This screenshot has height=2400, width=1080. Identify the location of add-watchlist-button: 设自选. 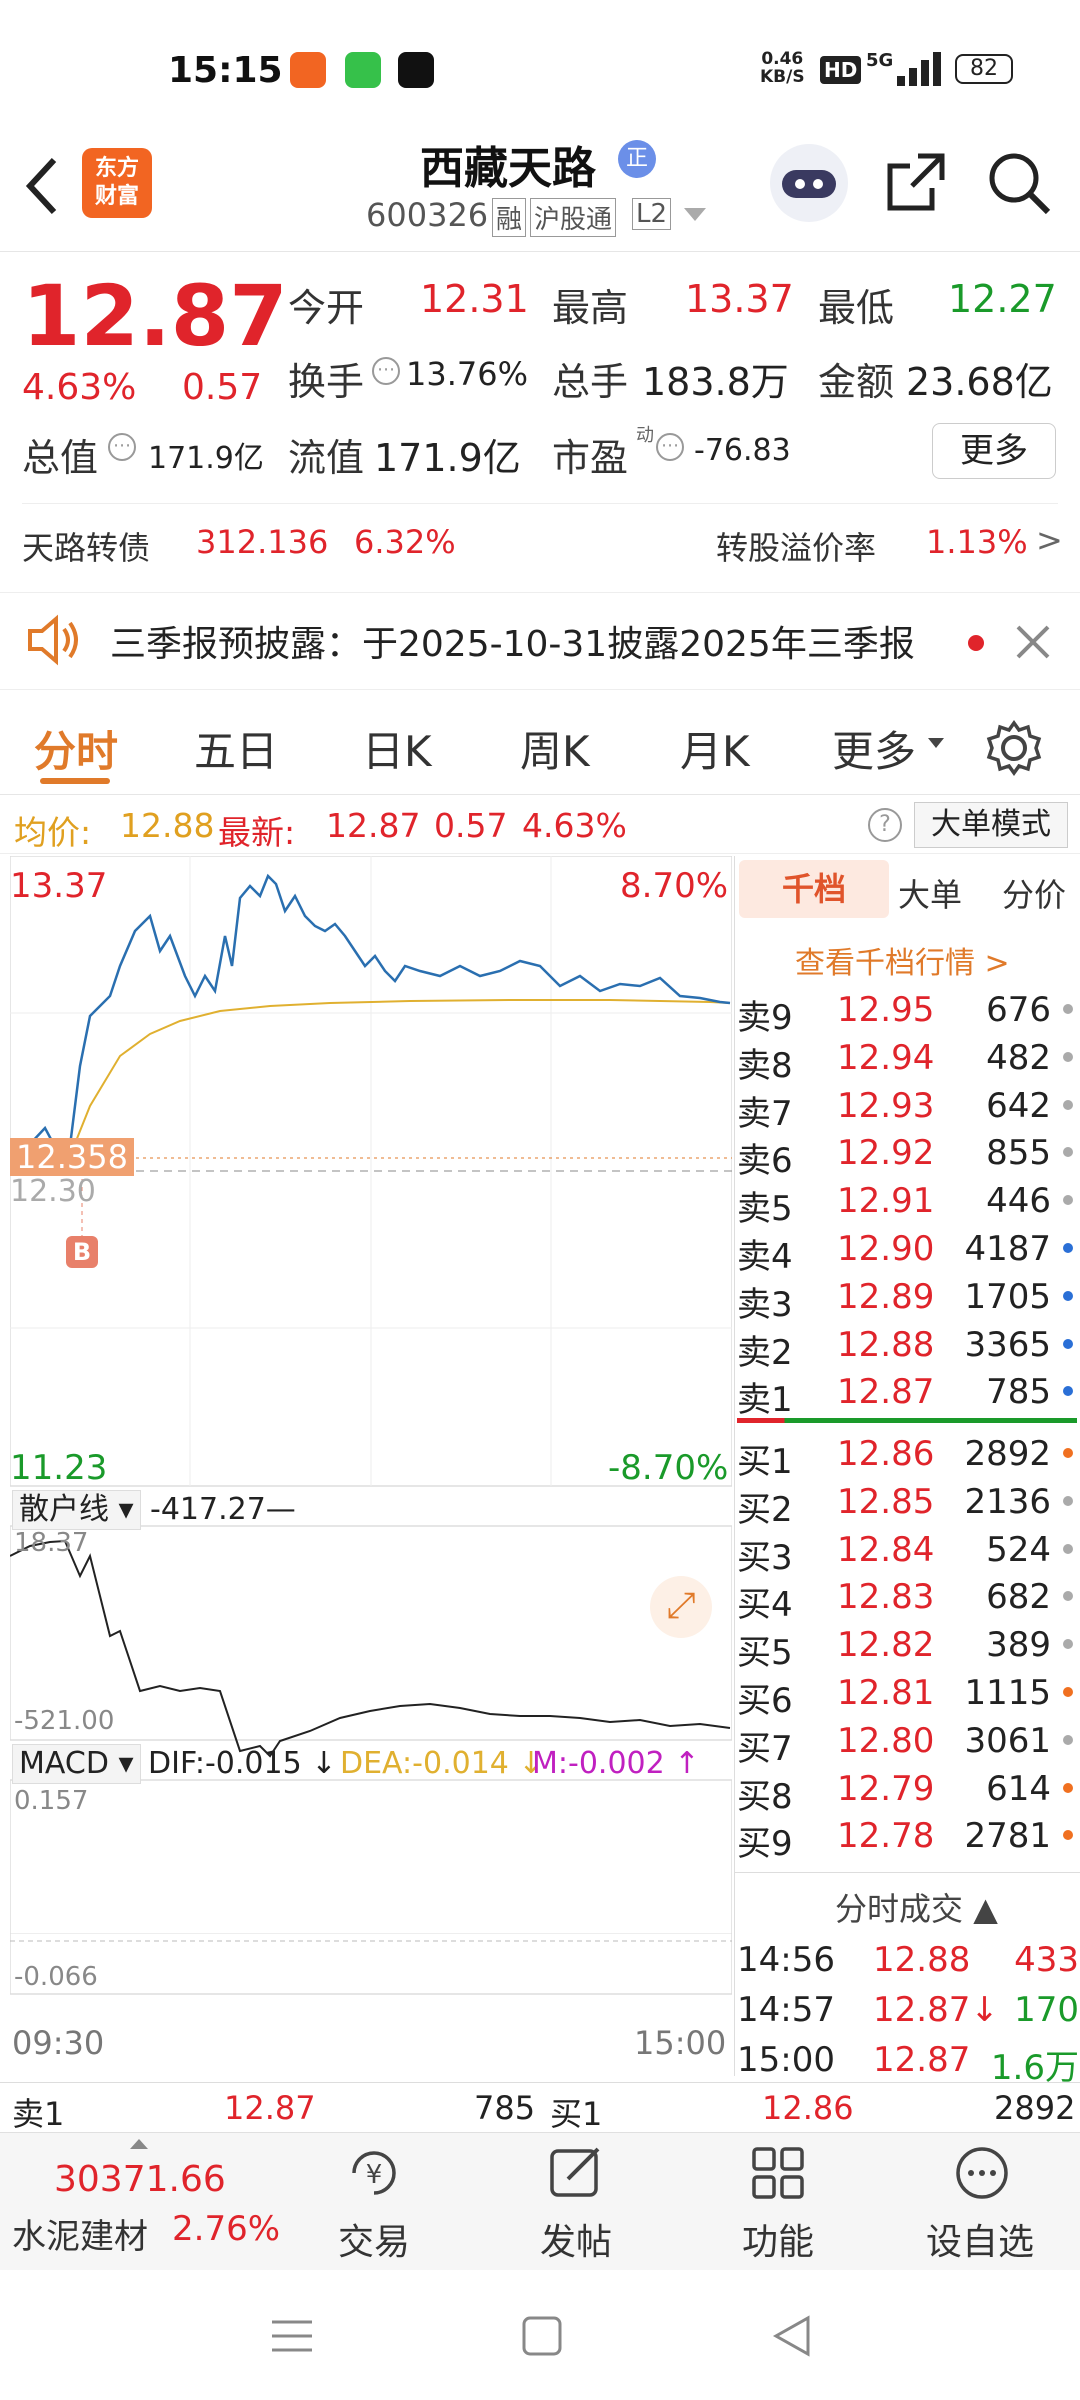
(982, 2202).